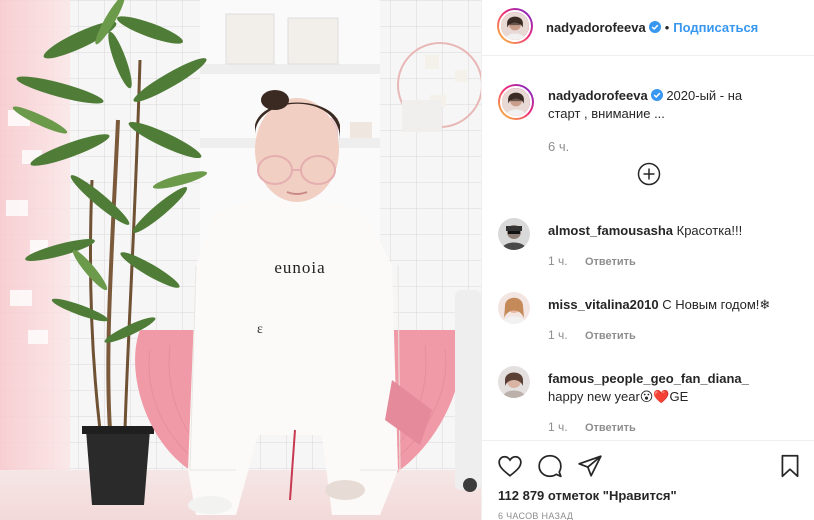 The image size is (814, 520). I want to click on like-count: 112 879 отметок "Нравится", so click(587, 495).